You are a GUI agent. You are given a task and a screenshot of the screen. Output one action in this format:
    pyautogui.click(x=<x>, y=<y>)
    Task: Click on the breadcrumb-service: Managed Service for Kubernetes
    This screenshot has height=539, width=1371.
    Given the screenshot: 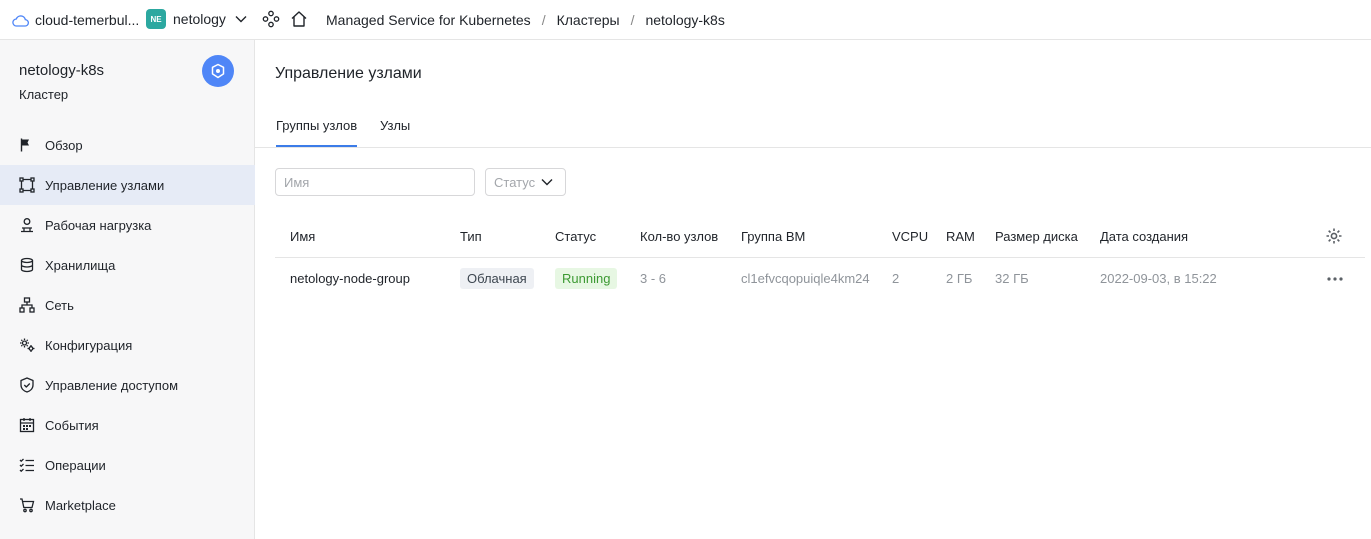 What is the action you would take?
    pyautogui.click(x=428, y=20)
    